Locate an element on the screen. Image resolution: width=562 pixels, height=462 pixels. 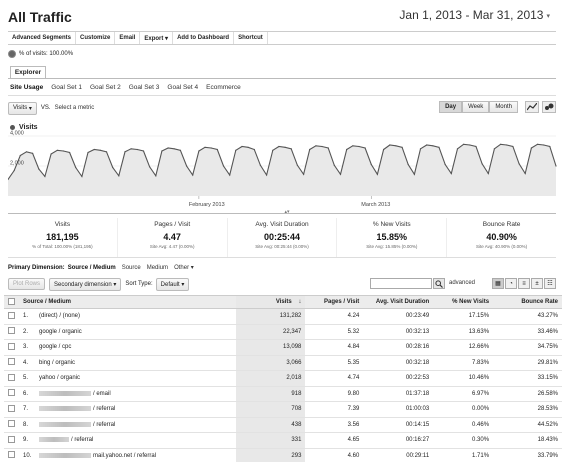
email-button: Email is located at coordinates (128, 38).